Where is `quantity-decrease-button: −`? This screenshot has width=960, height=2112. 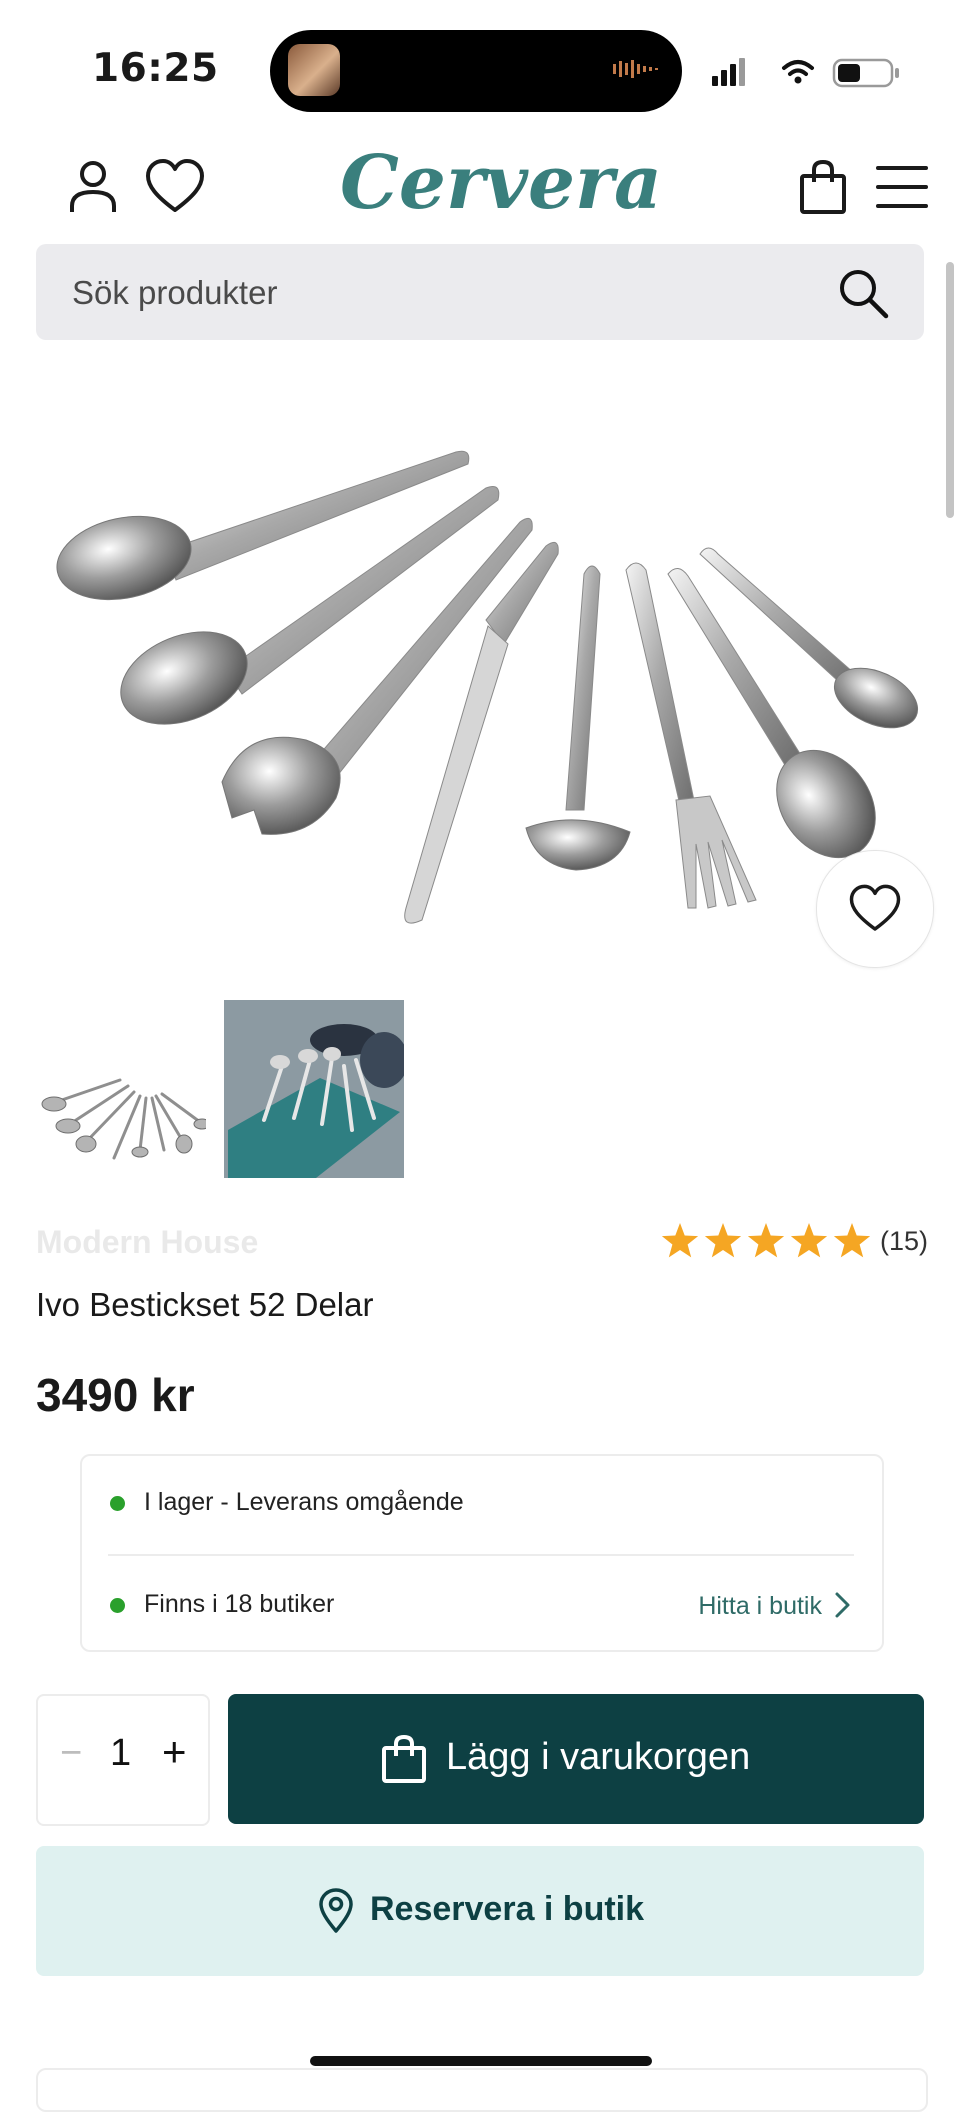
quantity-decrease-button: − is located at coordinates (71, 1753).